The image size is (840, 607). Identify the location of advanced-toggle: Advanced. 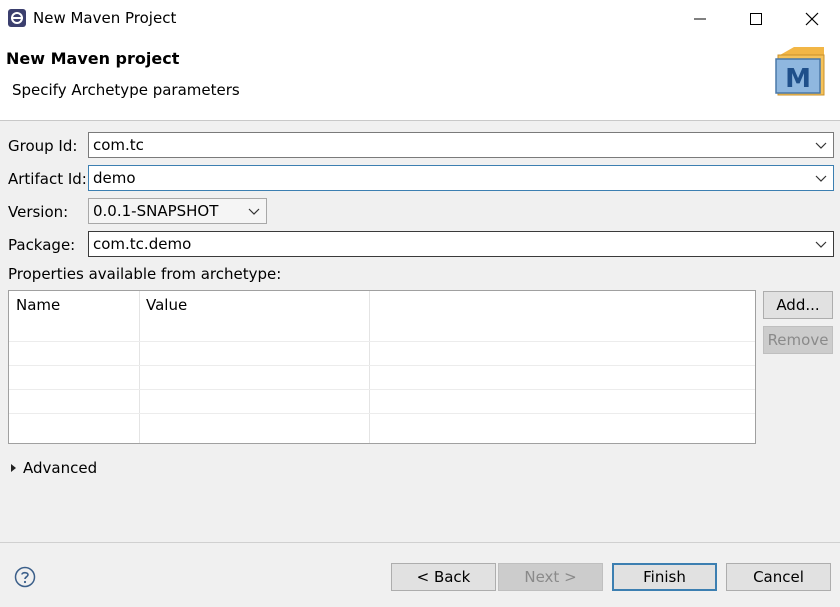
(52, 468).